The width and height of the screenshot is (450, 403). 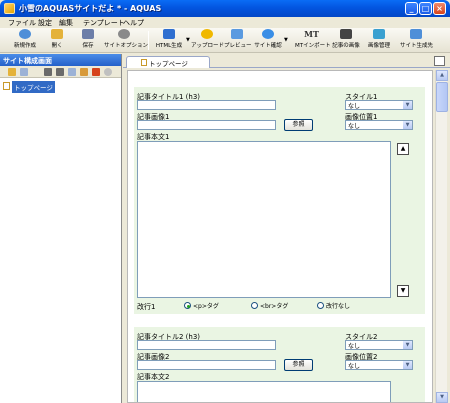 I want to click on open-button: 開く, so click(x=57, y=40).